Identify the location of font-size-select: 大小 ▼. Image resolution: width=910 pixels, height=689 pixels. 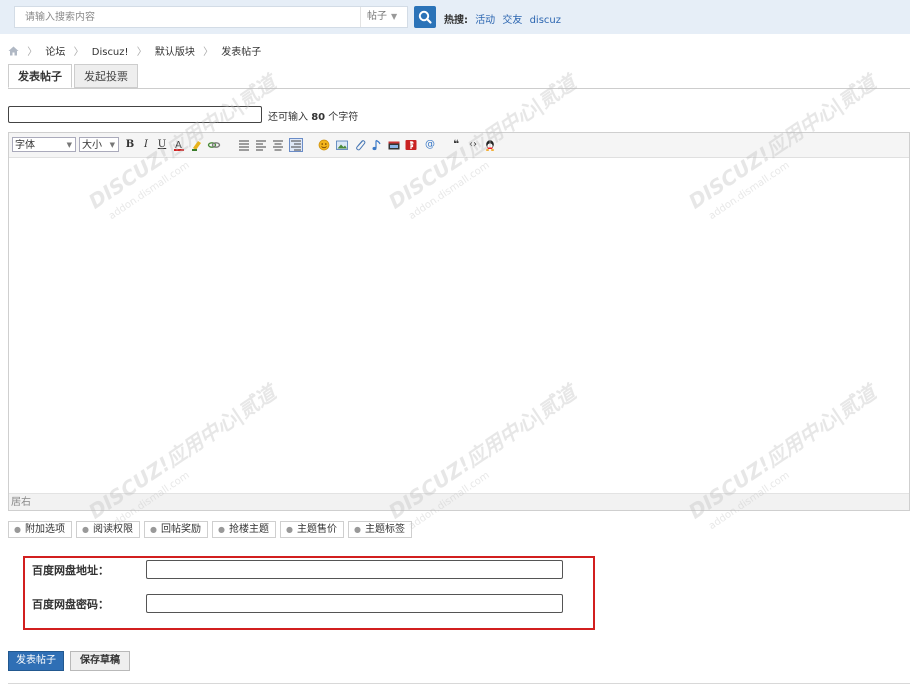
(99, 144).